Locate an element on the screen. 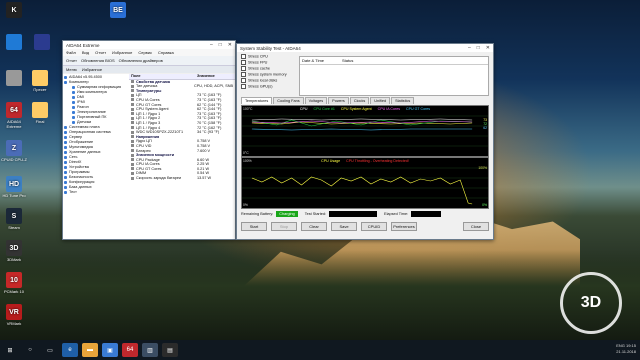 This screenshot has width=640, height=360. menu-item: Файл is located at coordinates (71, 52).